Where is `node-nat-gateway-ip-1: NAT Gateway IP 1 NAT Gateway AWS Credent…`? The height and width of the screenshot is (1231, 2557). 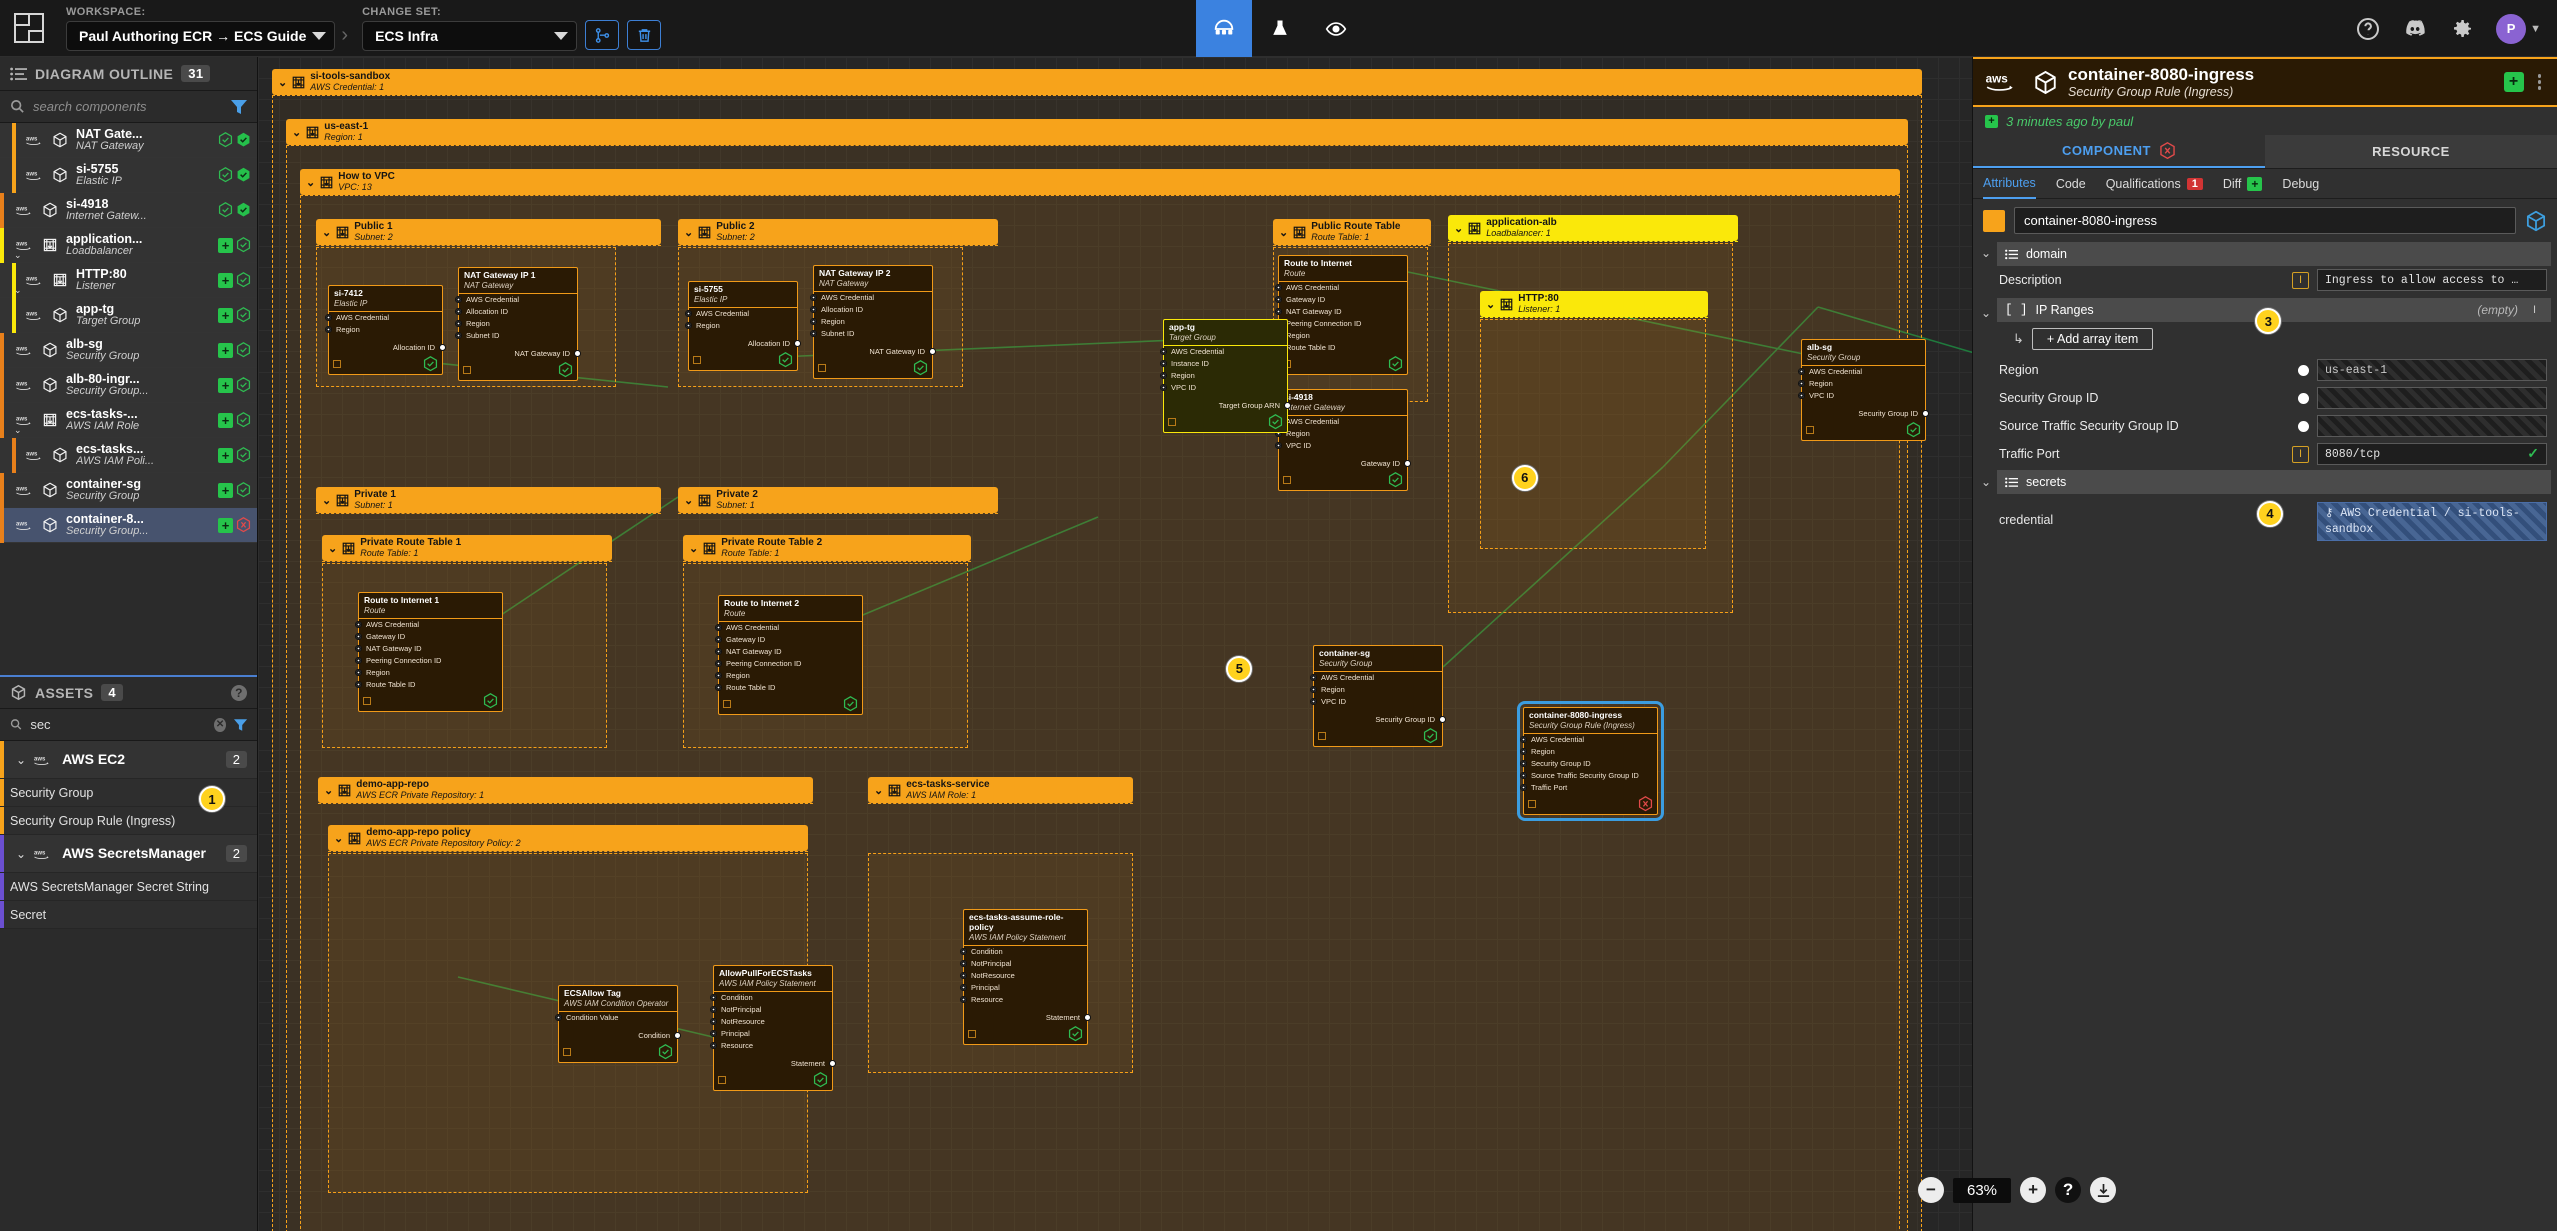
node-nat-gateway-ip-1: NAT Gateway IP 1 NAT Gateway AWS Credent… is located at coordinates (518, 324).